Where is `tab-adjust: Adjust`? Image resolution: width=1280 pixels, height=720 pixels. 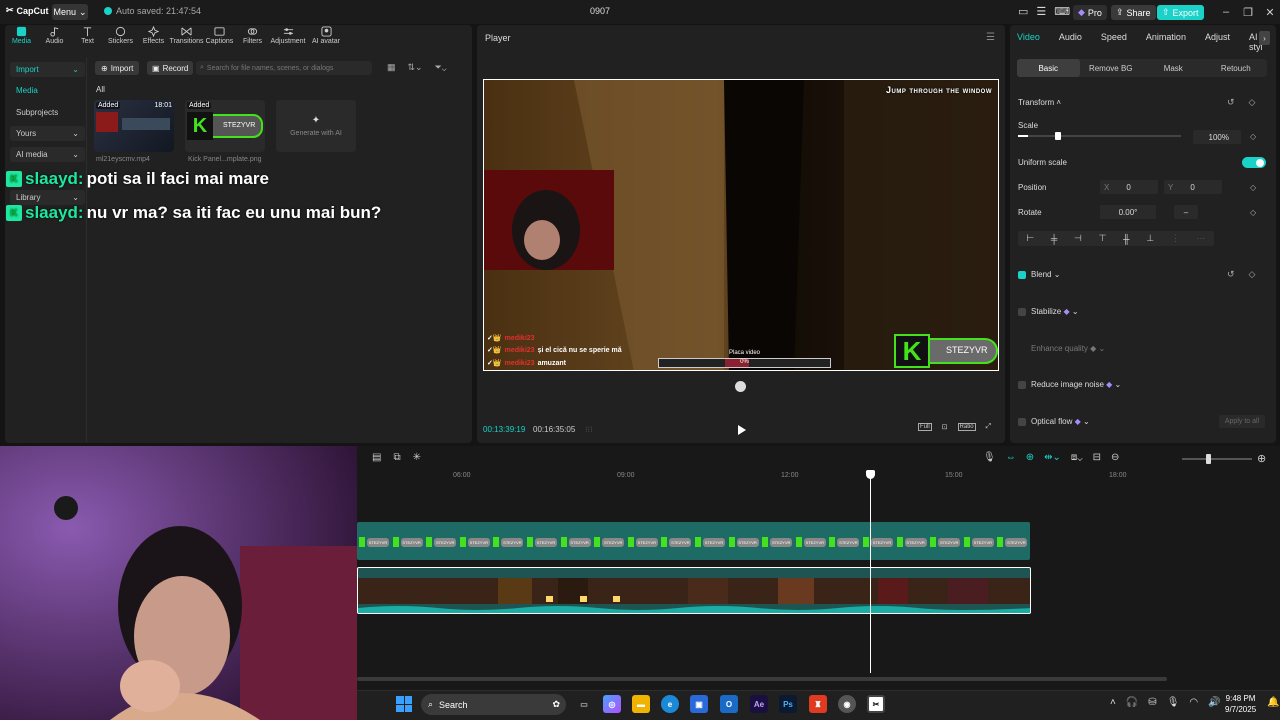
tab-adjust: Adjust is located at coordinates (1217, 42).